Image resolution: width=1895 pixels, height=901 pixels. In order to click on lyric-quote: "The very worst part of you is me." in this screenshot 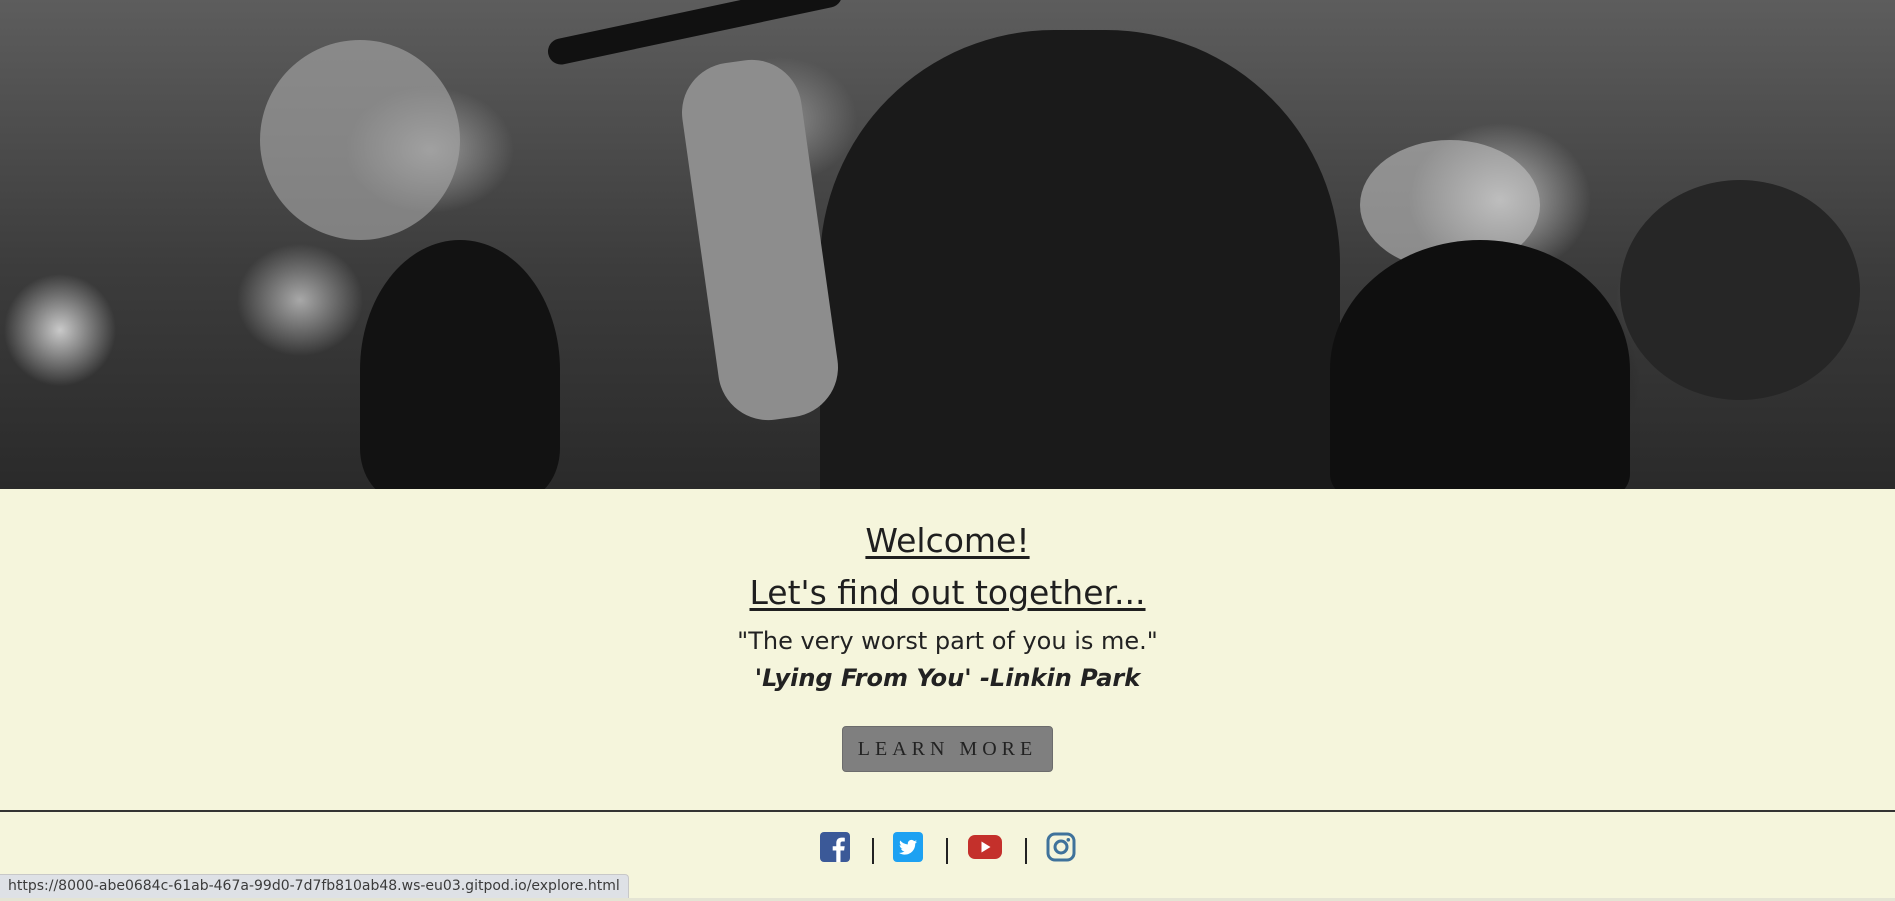, I will do `click(947, 641)`.